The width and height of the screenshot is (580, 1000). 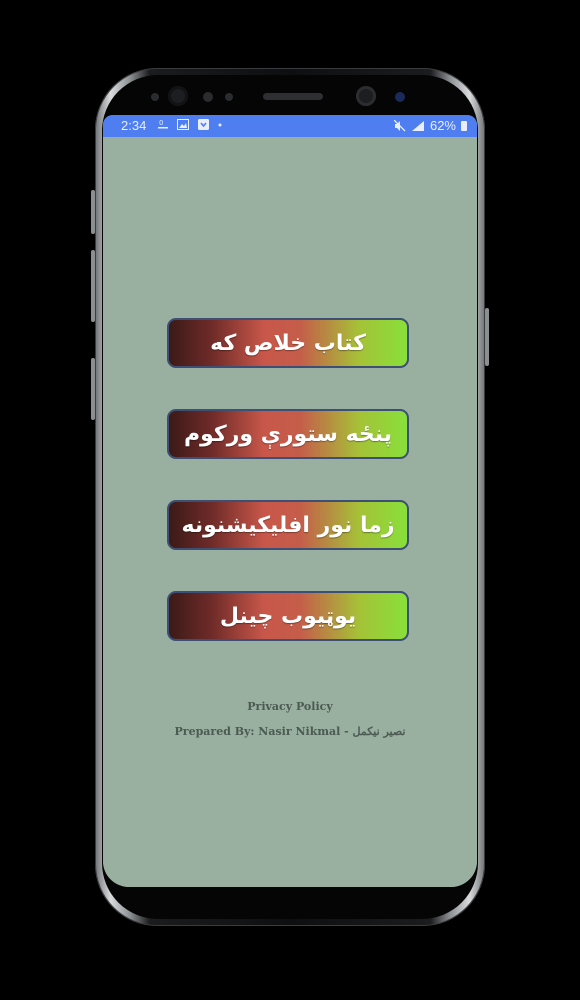 I want to click on svg-text: 0, so click(x=163, y=123).